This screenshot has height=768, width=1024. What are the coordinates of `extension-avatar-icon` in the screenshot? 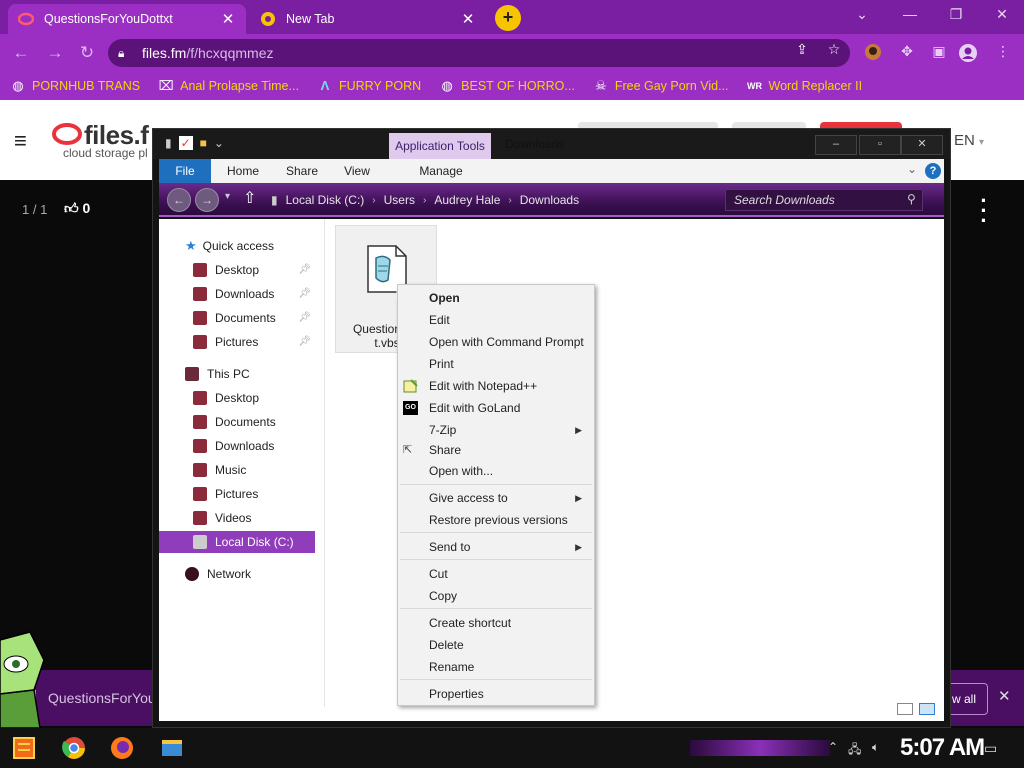 It's located at (875, 53).